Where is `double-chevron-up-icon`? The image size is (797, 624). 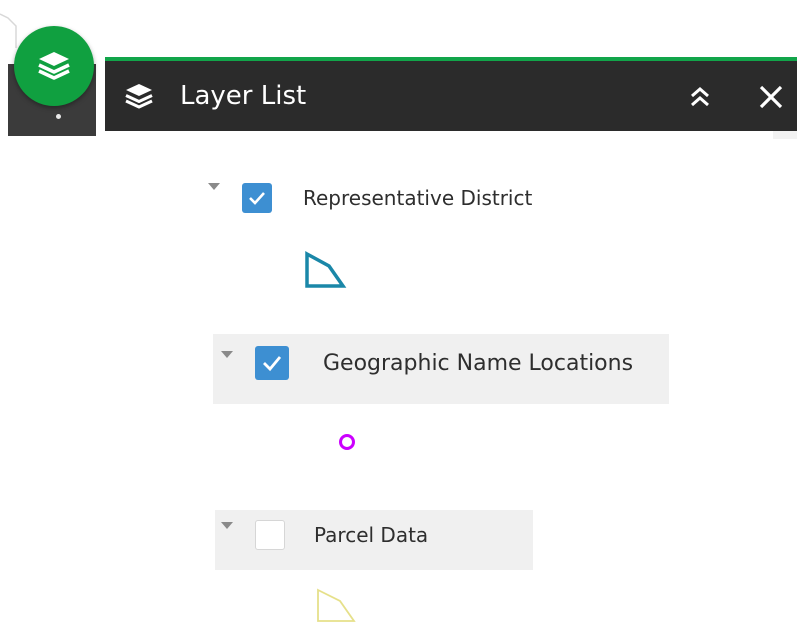 double-chevron-up-icon is located at coordinates (700, 97).